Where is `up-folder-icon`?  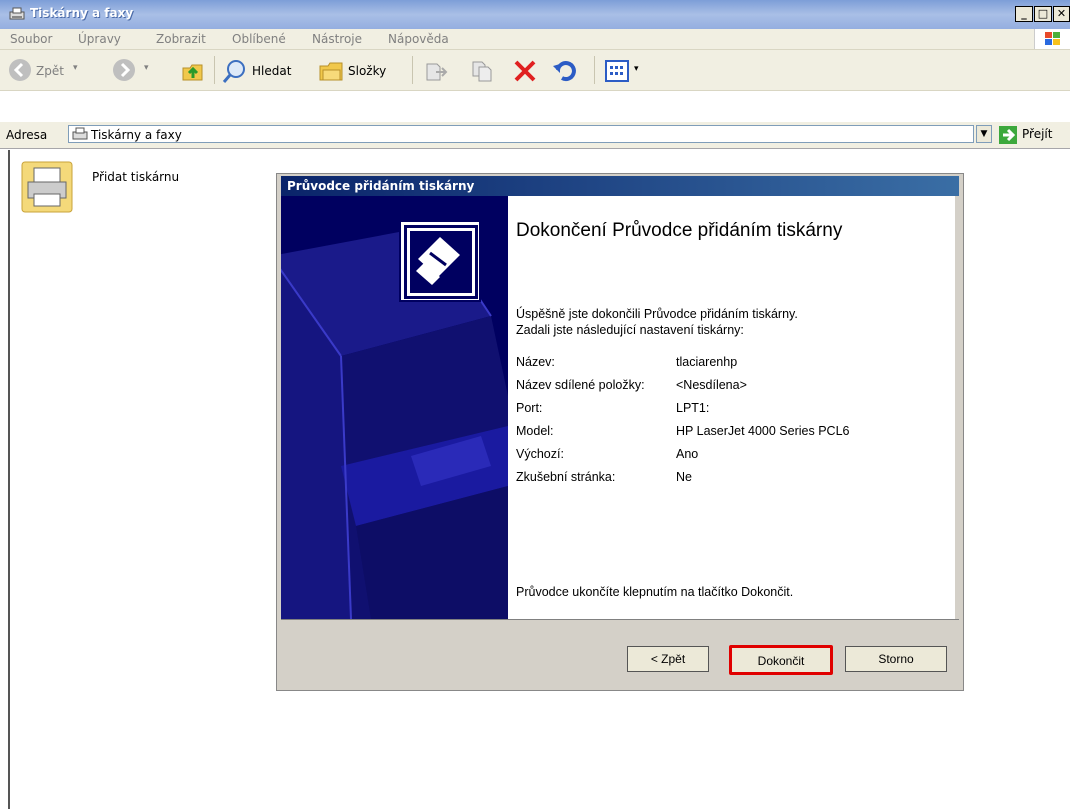 up-folder-icon is located at coordinates (193, 71).